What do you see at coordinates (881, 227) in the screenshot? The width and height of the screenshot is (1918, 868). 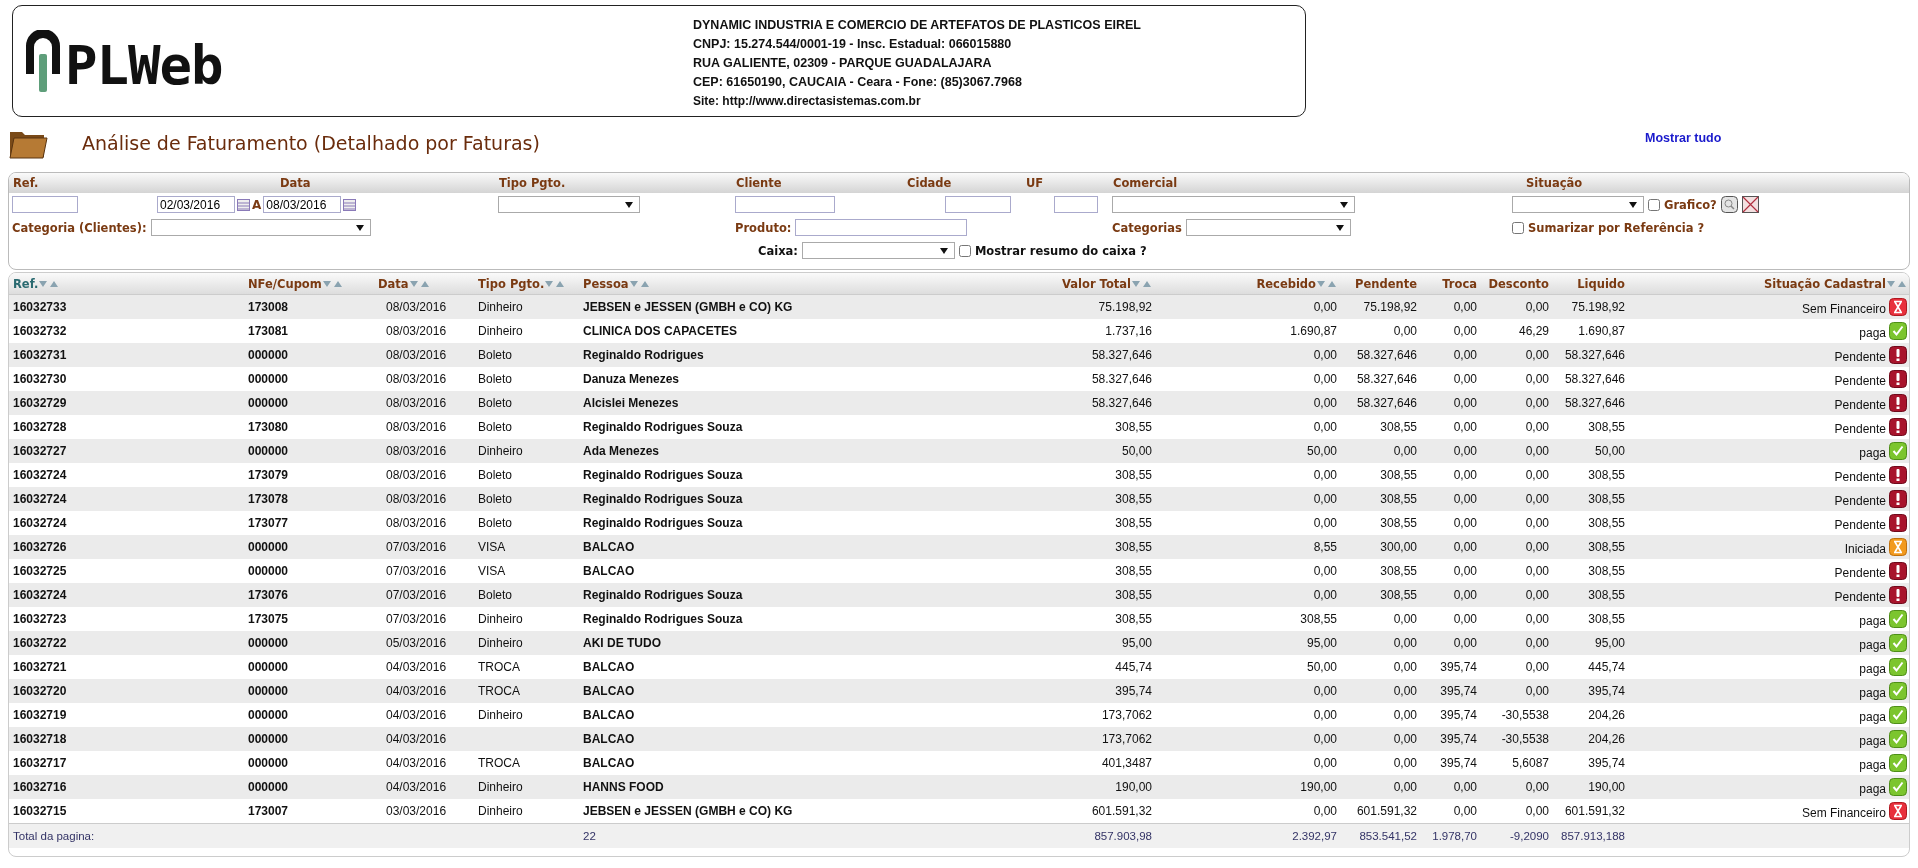 I see `product-input` at bounding box center [881, 227].